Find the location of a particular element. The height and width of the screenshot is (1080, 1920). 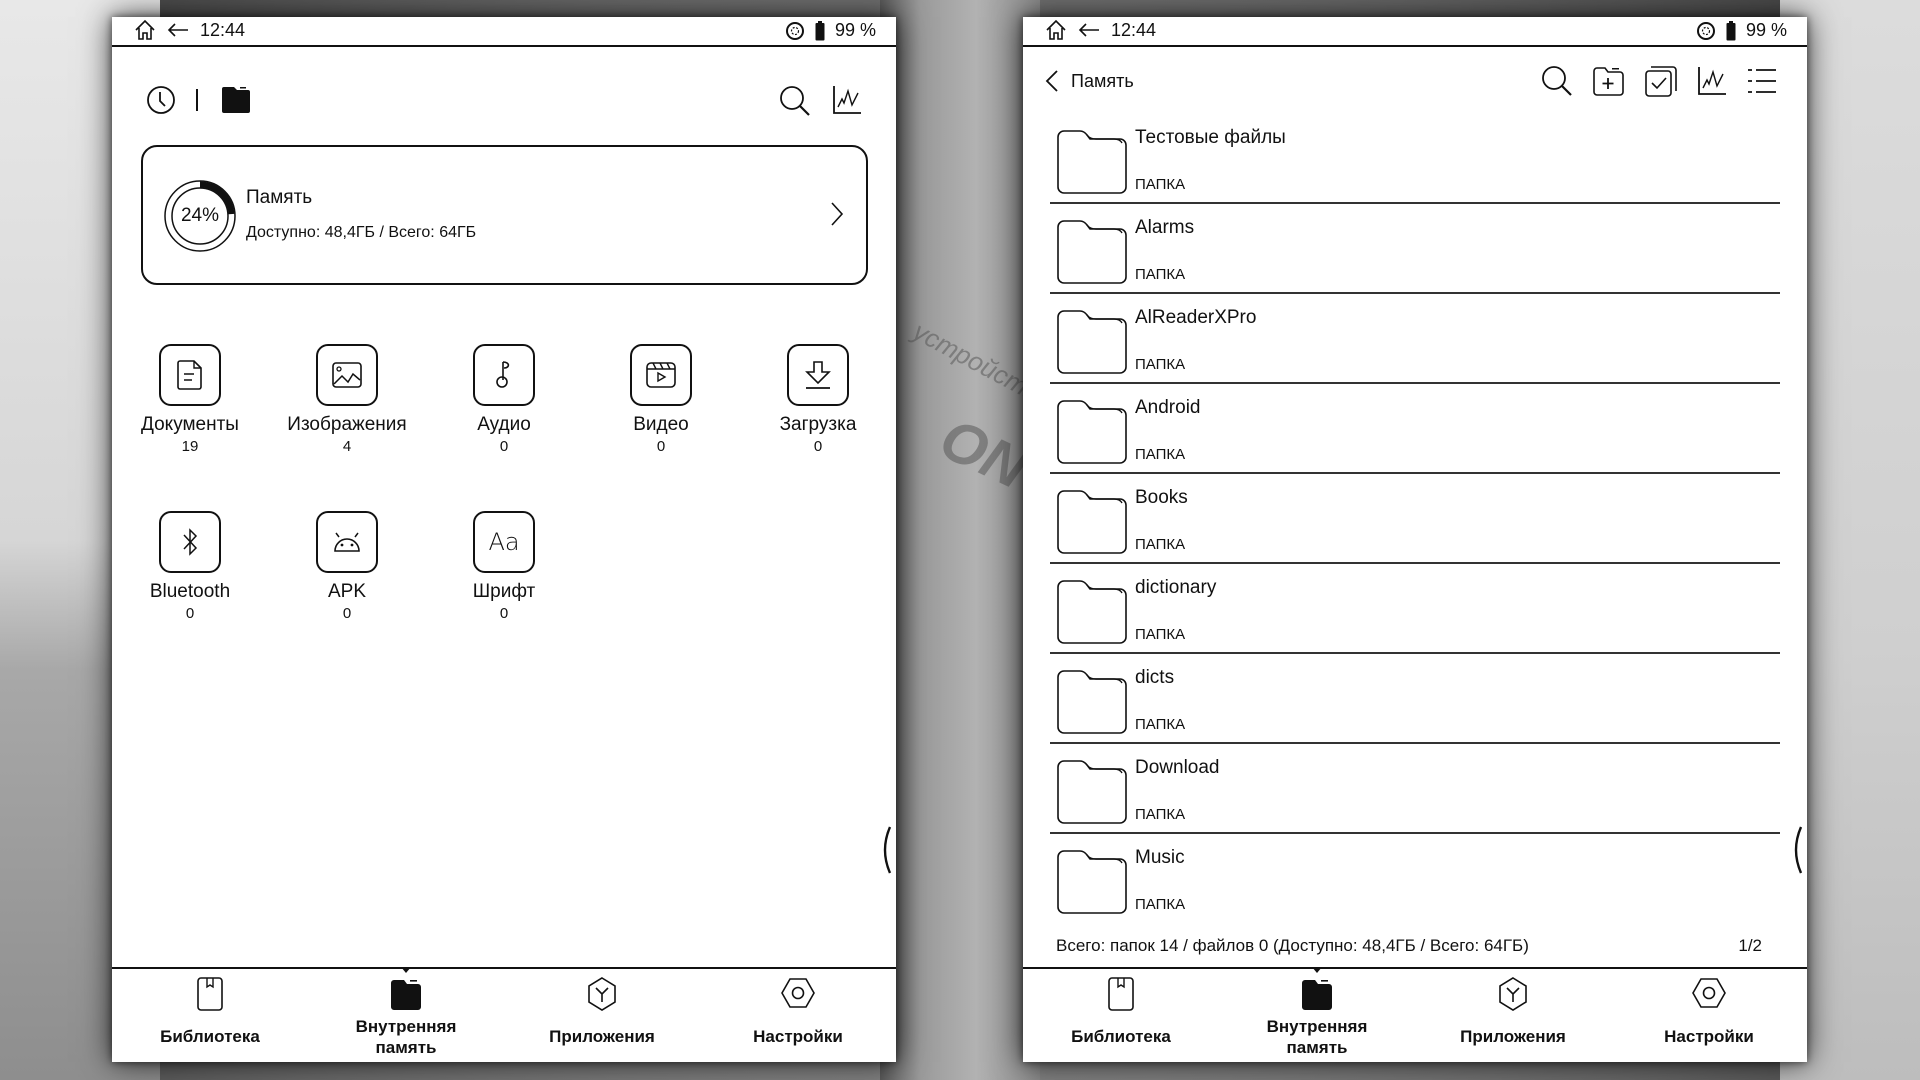

file-row: dicts ПАПКА is located at coordinates (1415, 699).